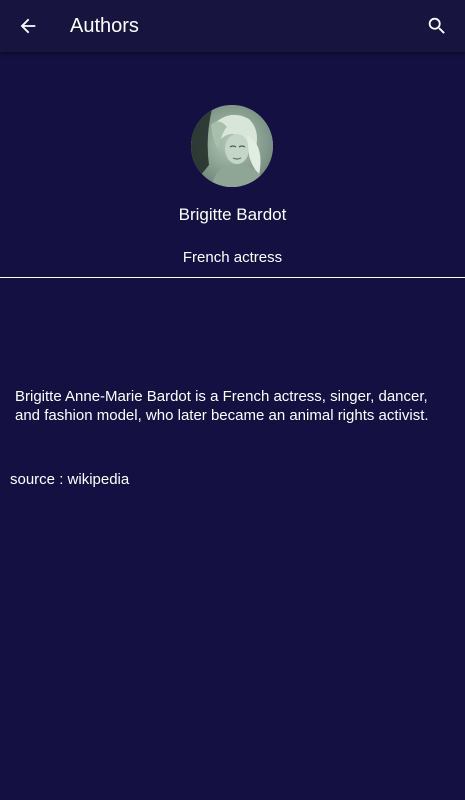  Describe the element at coordinates (70, 479) in the screenshot. I see `source-credit: source : wikipedia` at that location.